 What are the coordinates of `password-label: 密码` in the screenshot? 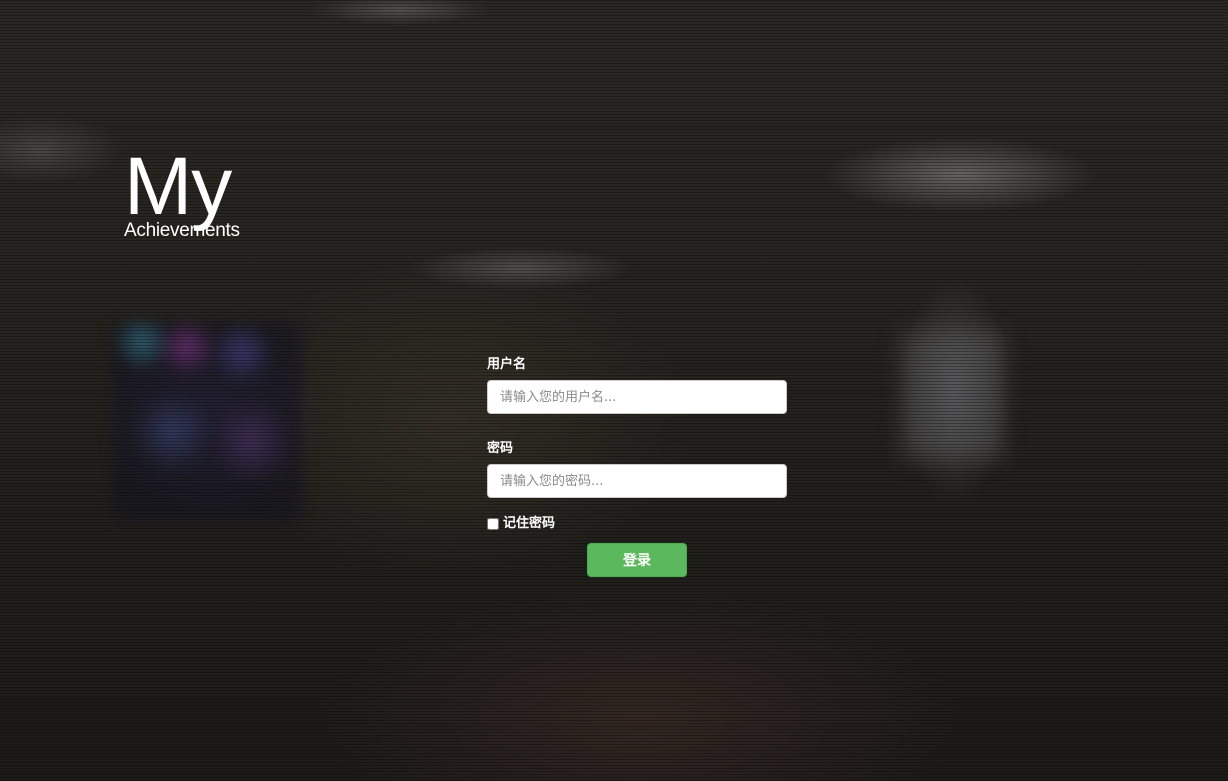 It's located at (500, 448).